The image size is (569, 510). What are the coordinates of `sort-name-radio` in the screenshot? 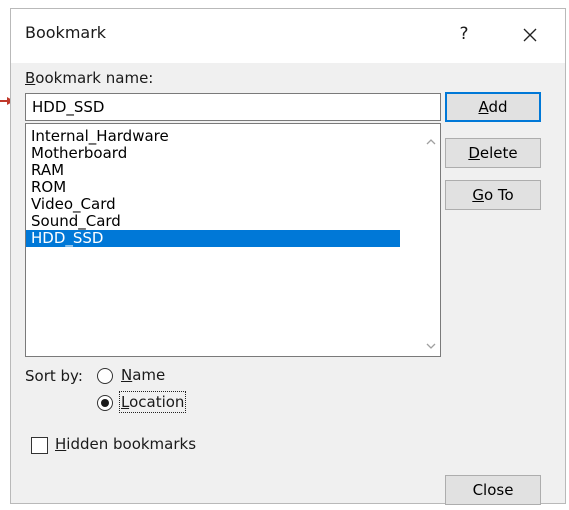 It's located at (105, 376).